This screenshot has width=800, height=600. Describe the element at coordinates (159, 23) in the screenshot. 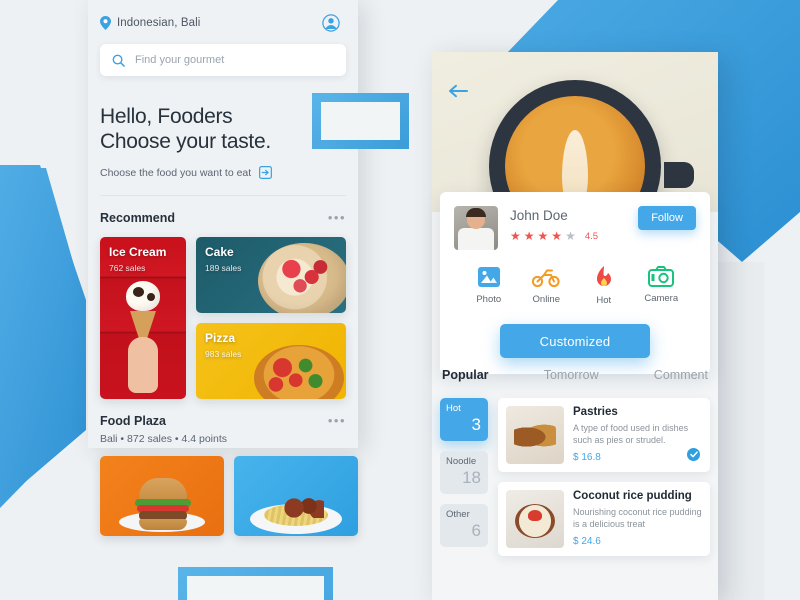

I see `location-text: Indonesian, Bali` at that location.